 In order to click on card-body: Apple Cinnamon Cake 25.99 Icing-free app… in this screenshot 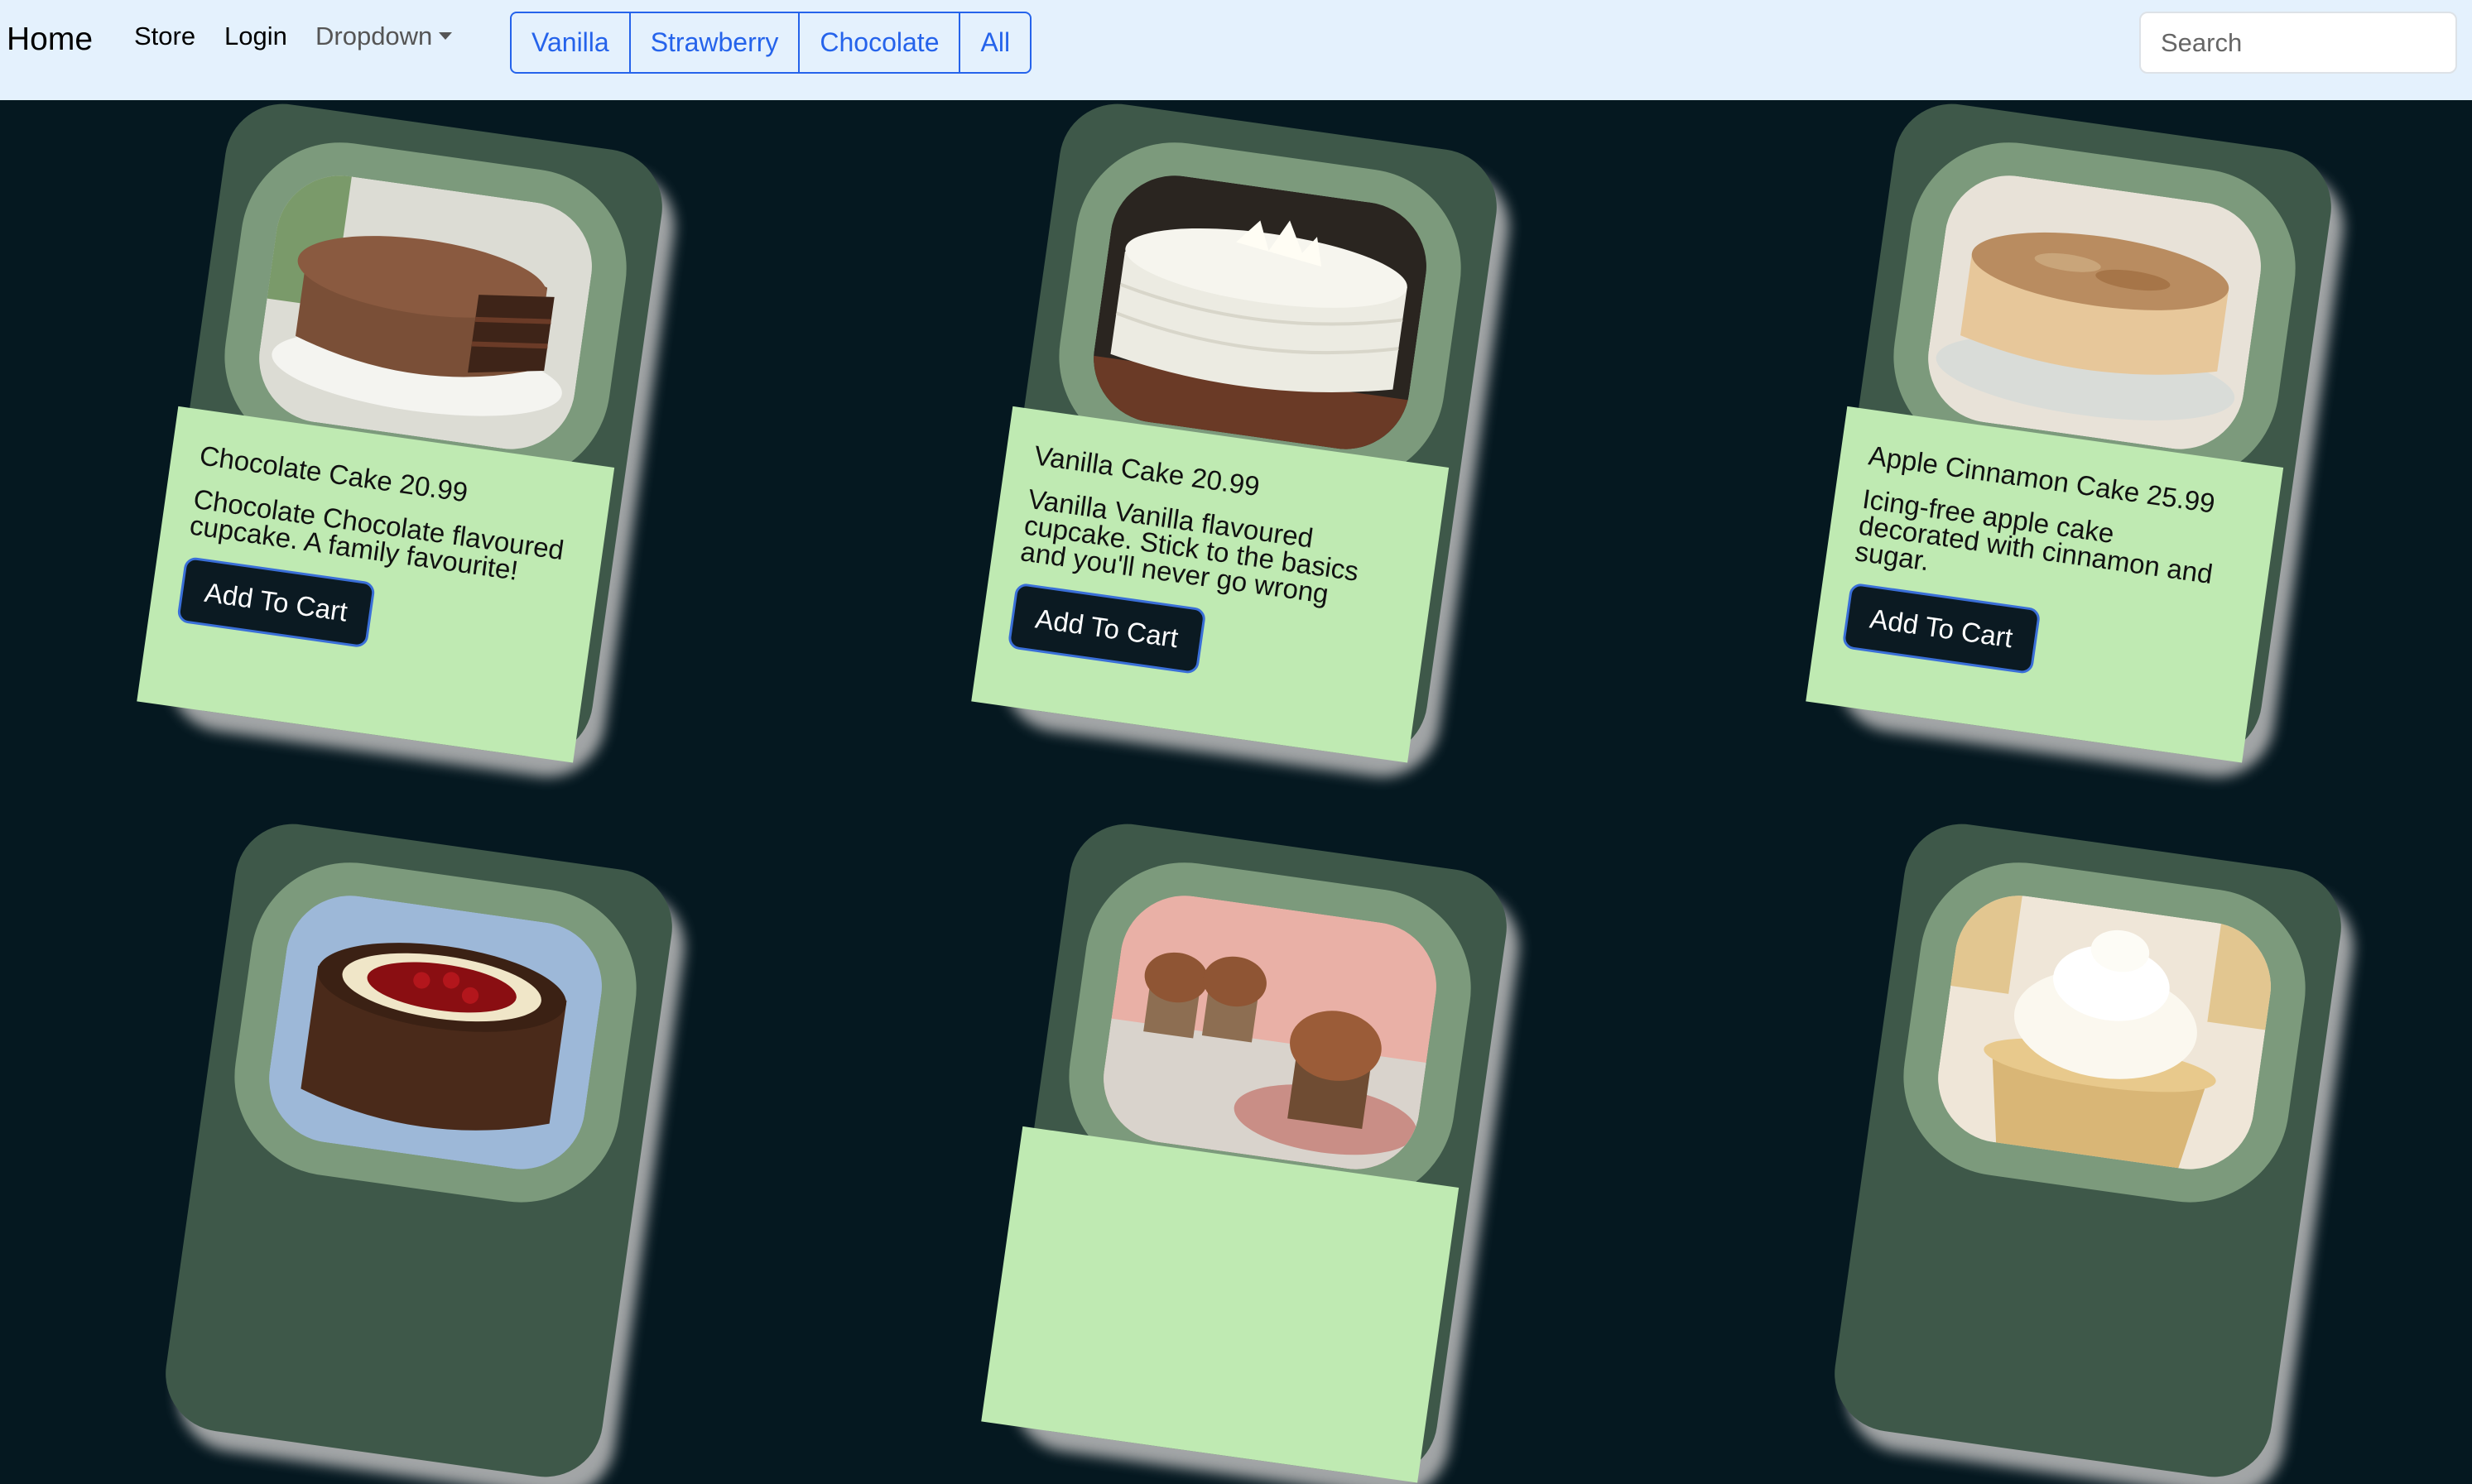, I will do `click(2045, 584)`.